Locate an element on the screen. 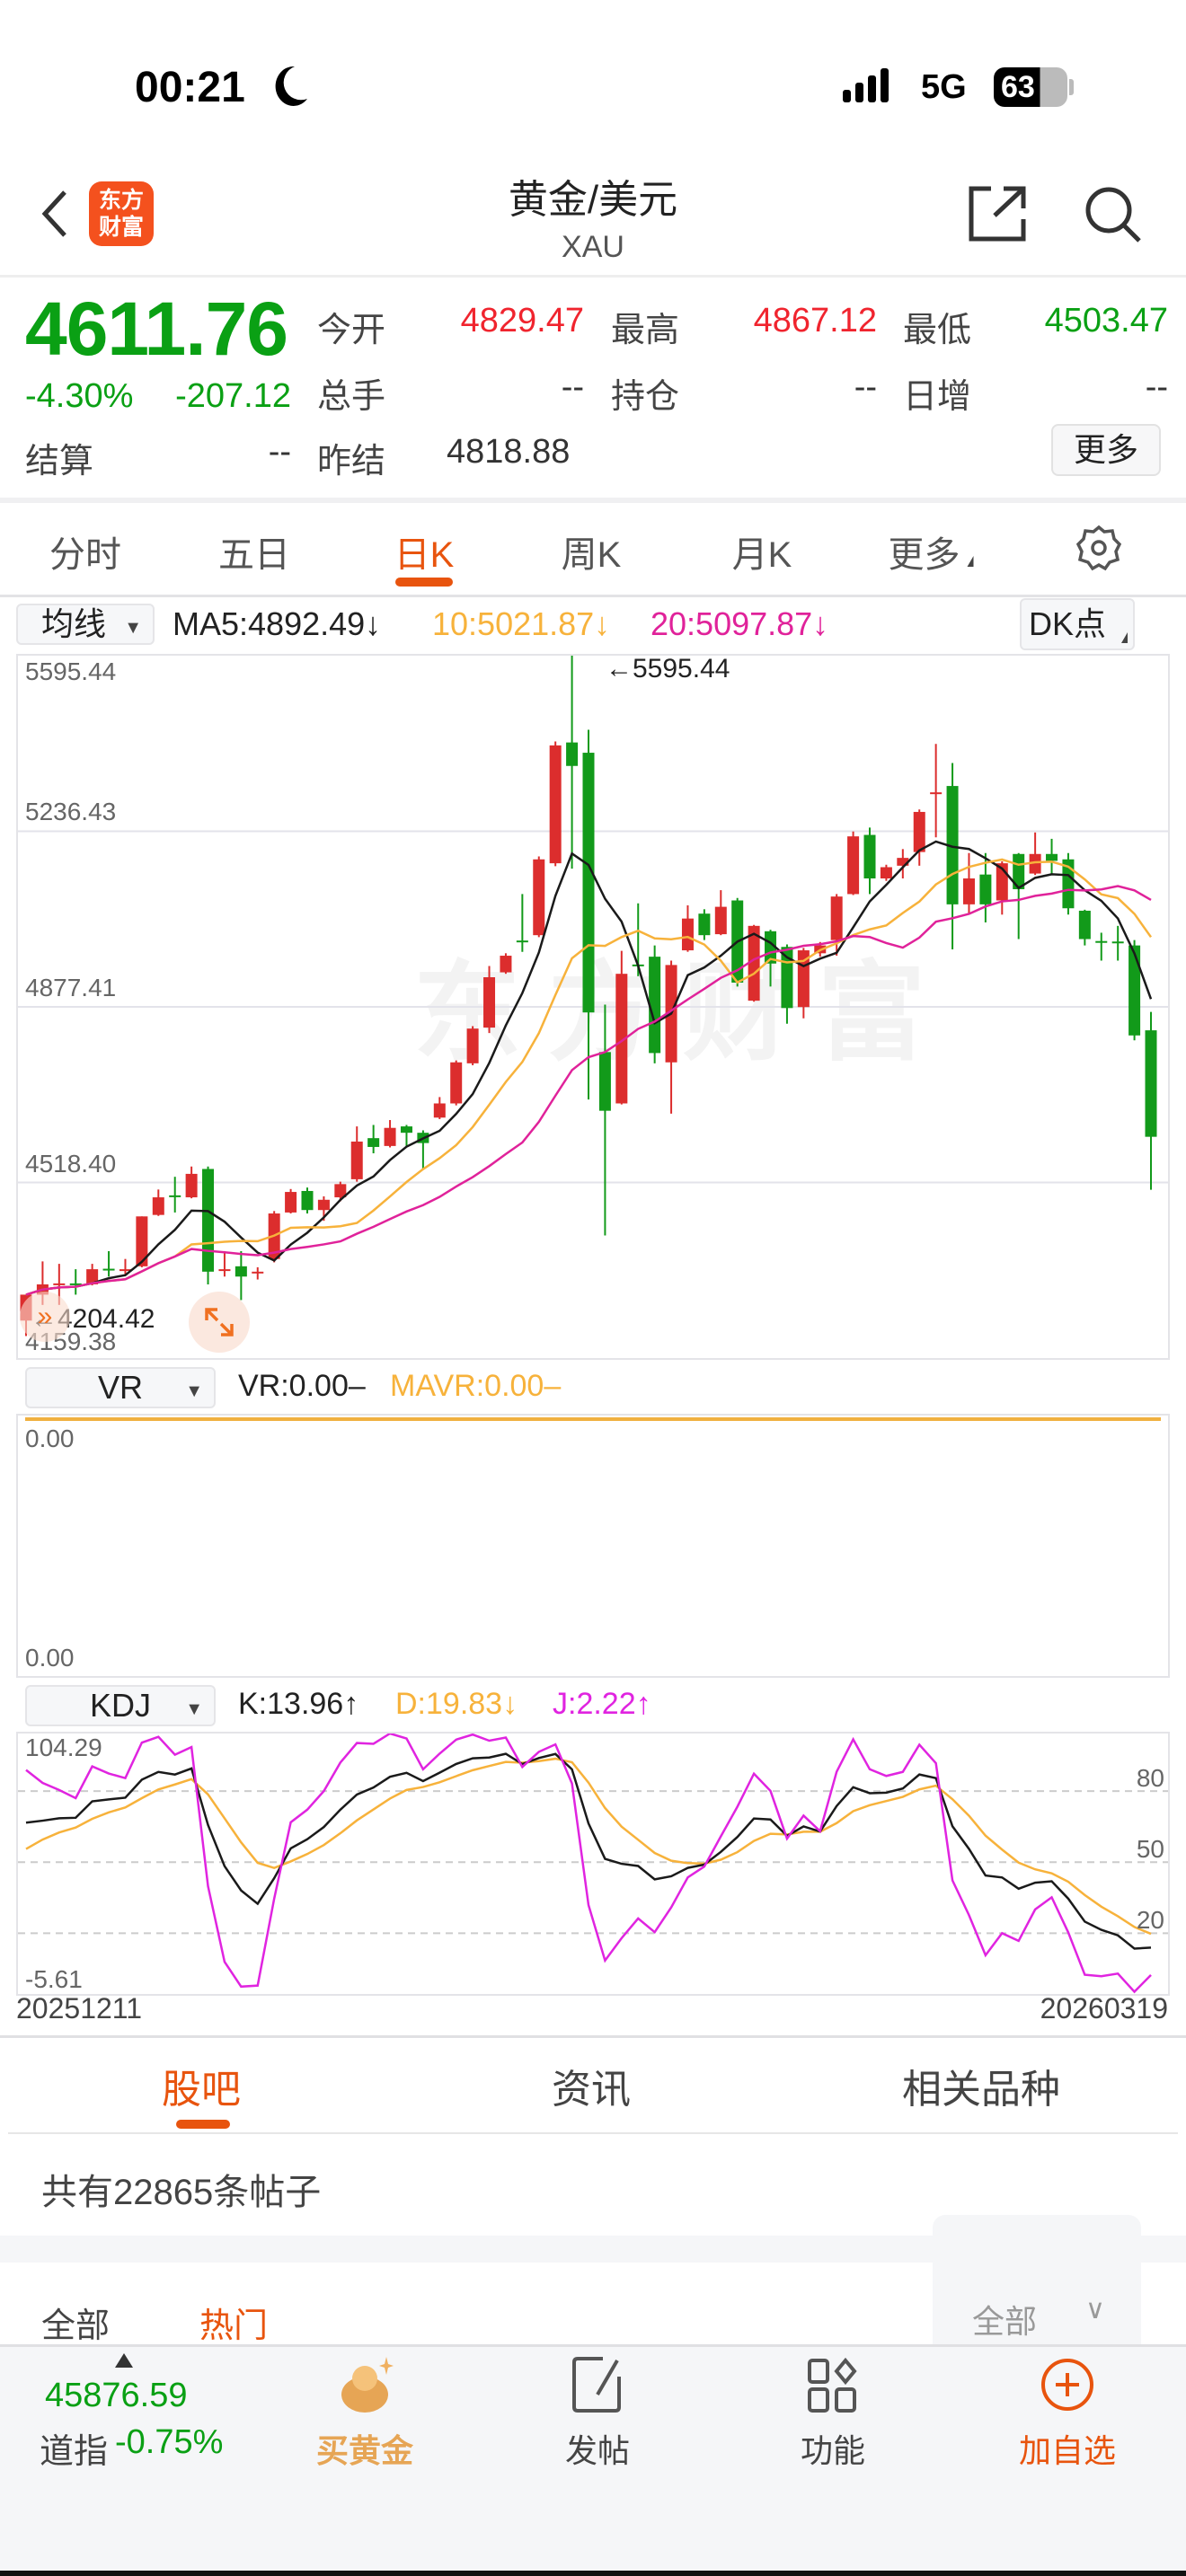 This screenshot has height=2576, width=1186. network-type: 5G is located at coordinates (944, 87).